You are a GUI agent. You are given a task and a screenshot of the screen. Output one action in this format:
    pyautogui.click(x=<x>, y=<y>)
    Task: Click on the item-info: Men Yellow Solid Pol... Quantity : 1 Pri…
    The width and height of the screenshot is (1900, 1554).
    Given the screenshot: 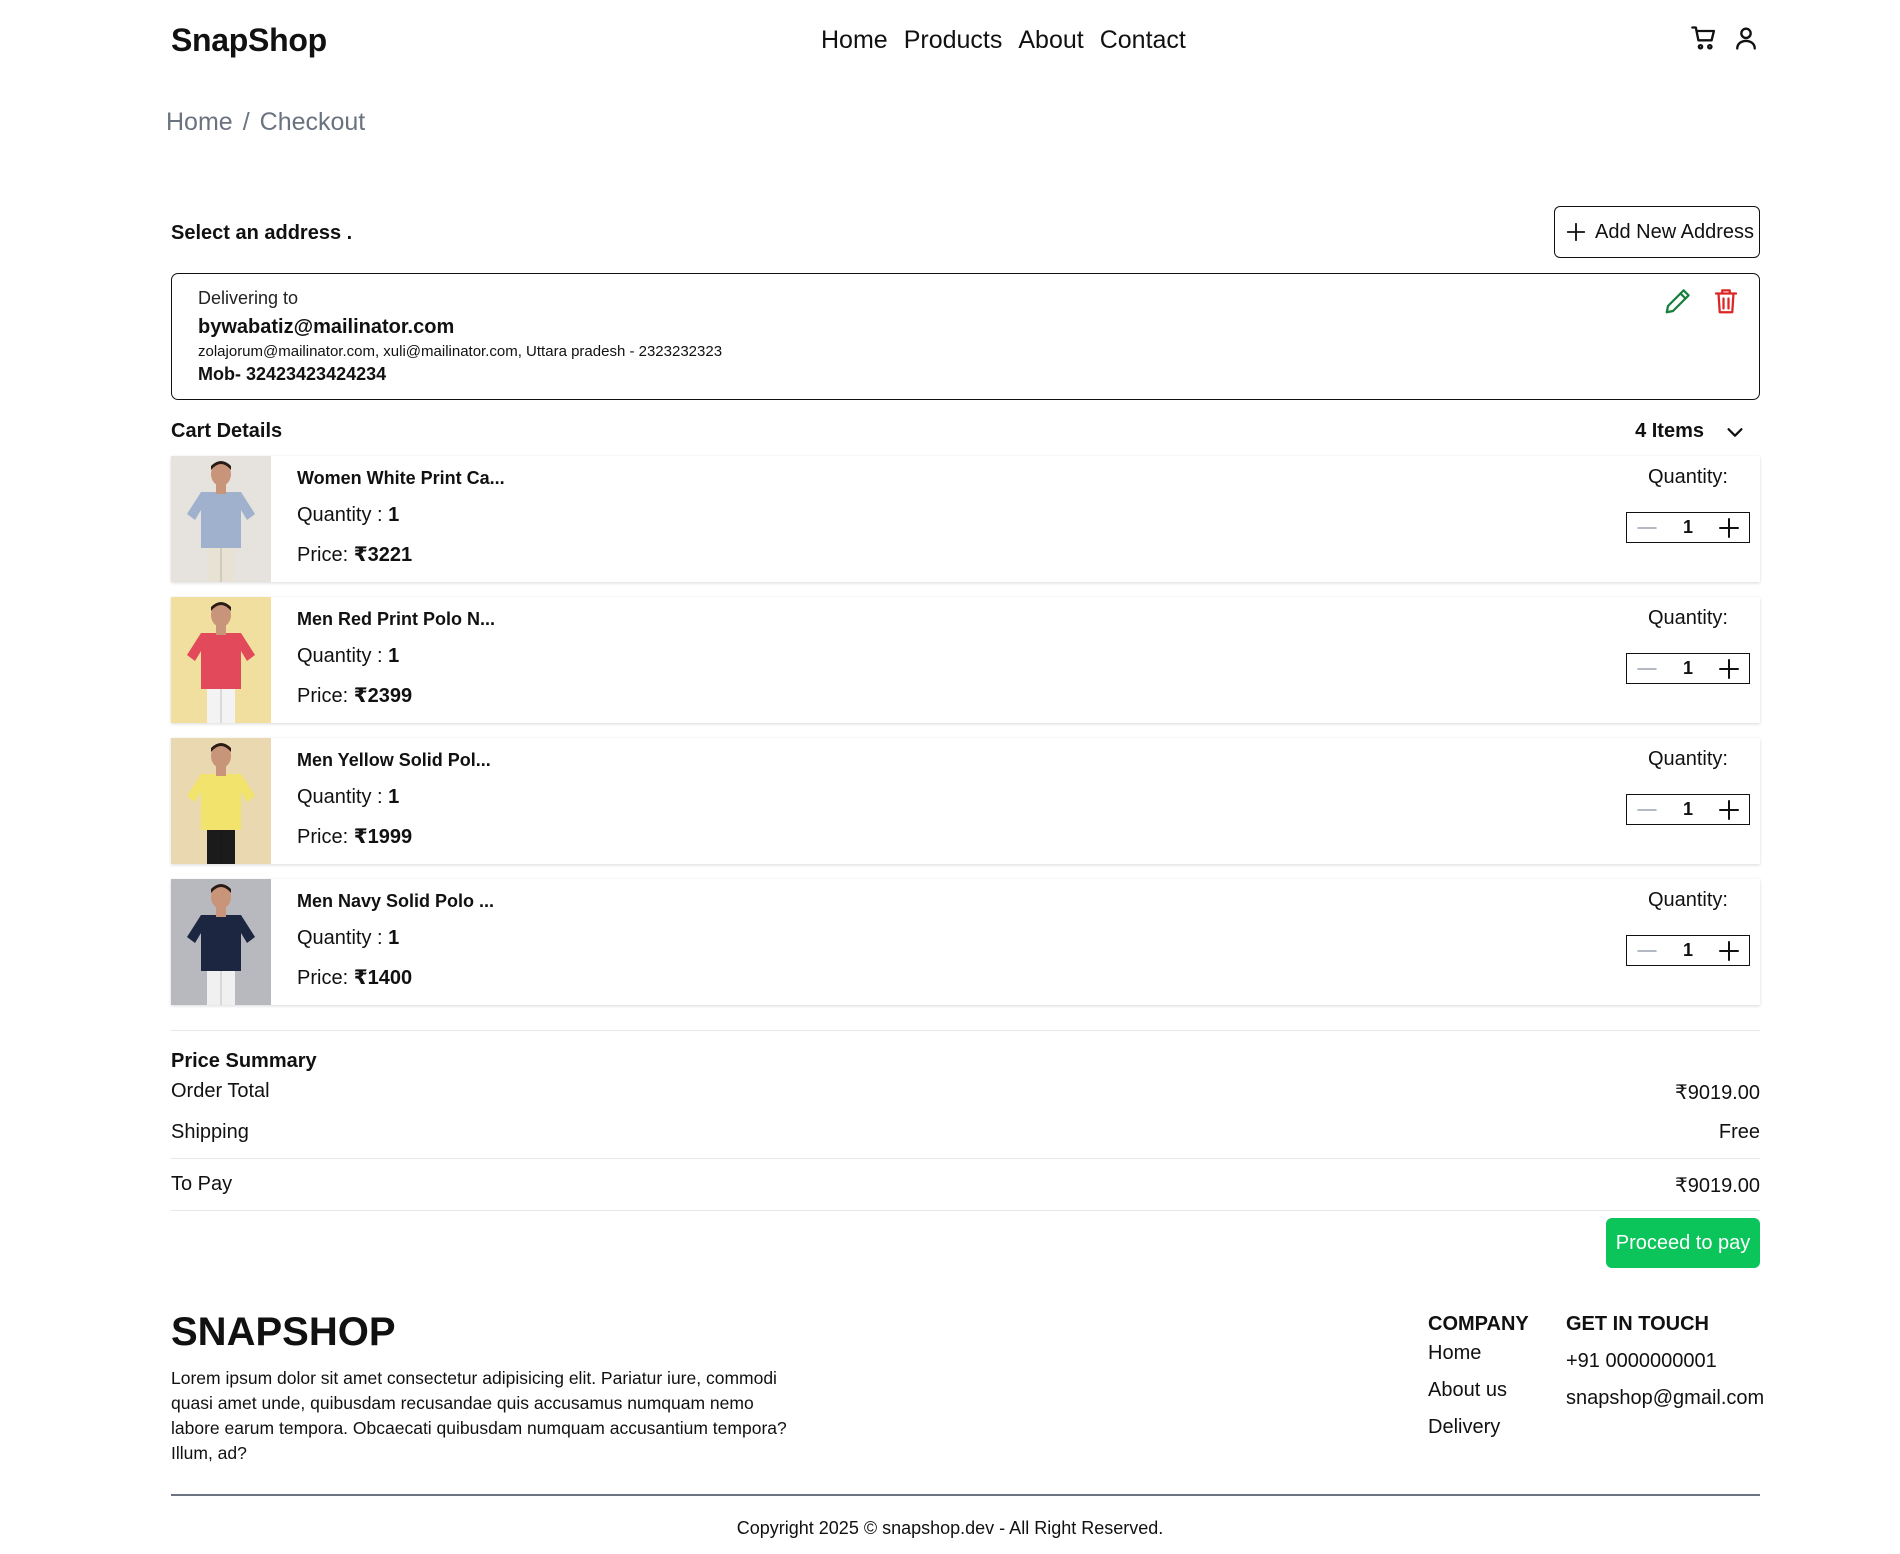 What is the action you would take?
    pyautogui.click(x=394, y=799)
    